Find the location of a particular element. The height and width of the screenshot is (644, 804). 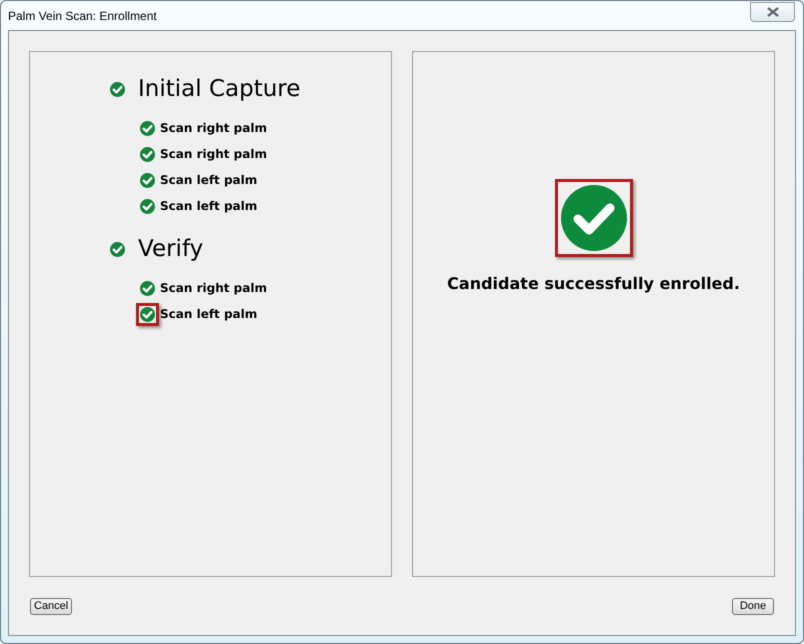

success-message: Candidate successfully enrolled. is located at coordinates (593, 284).